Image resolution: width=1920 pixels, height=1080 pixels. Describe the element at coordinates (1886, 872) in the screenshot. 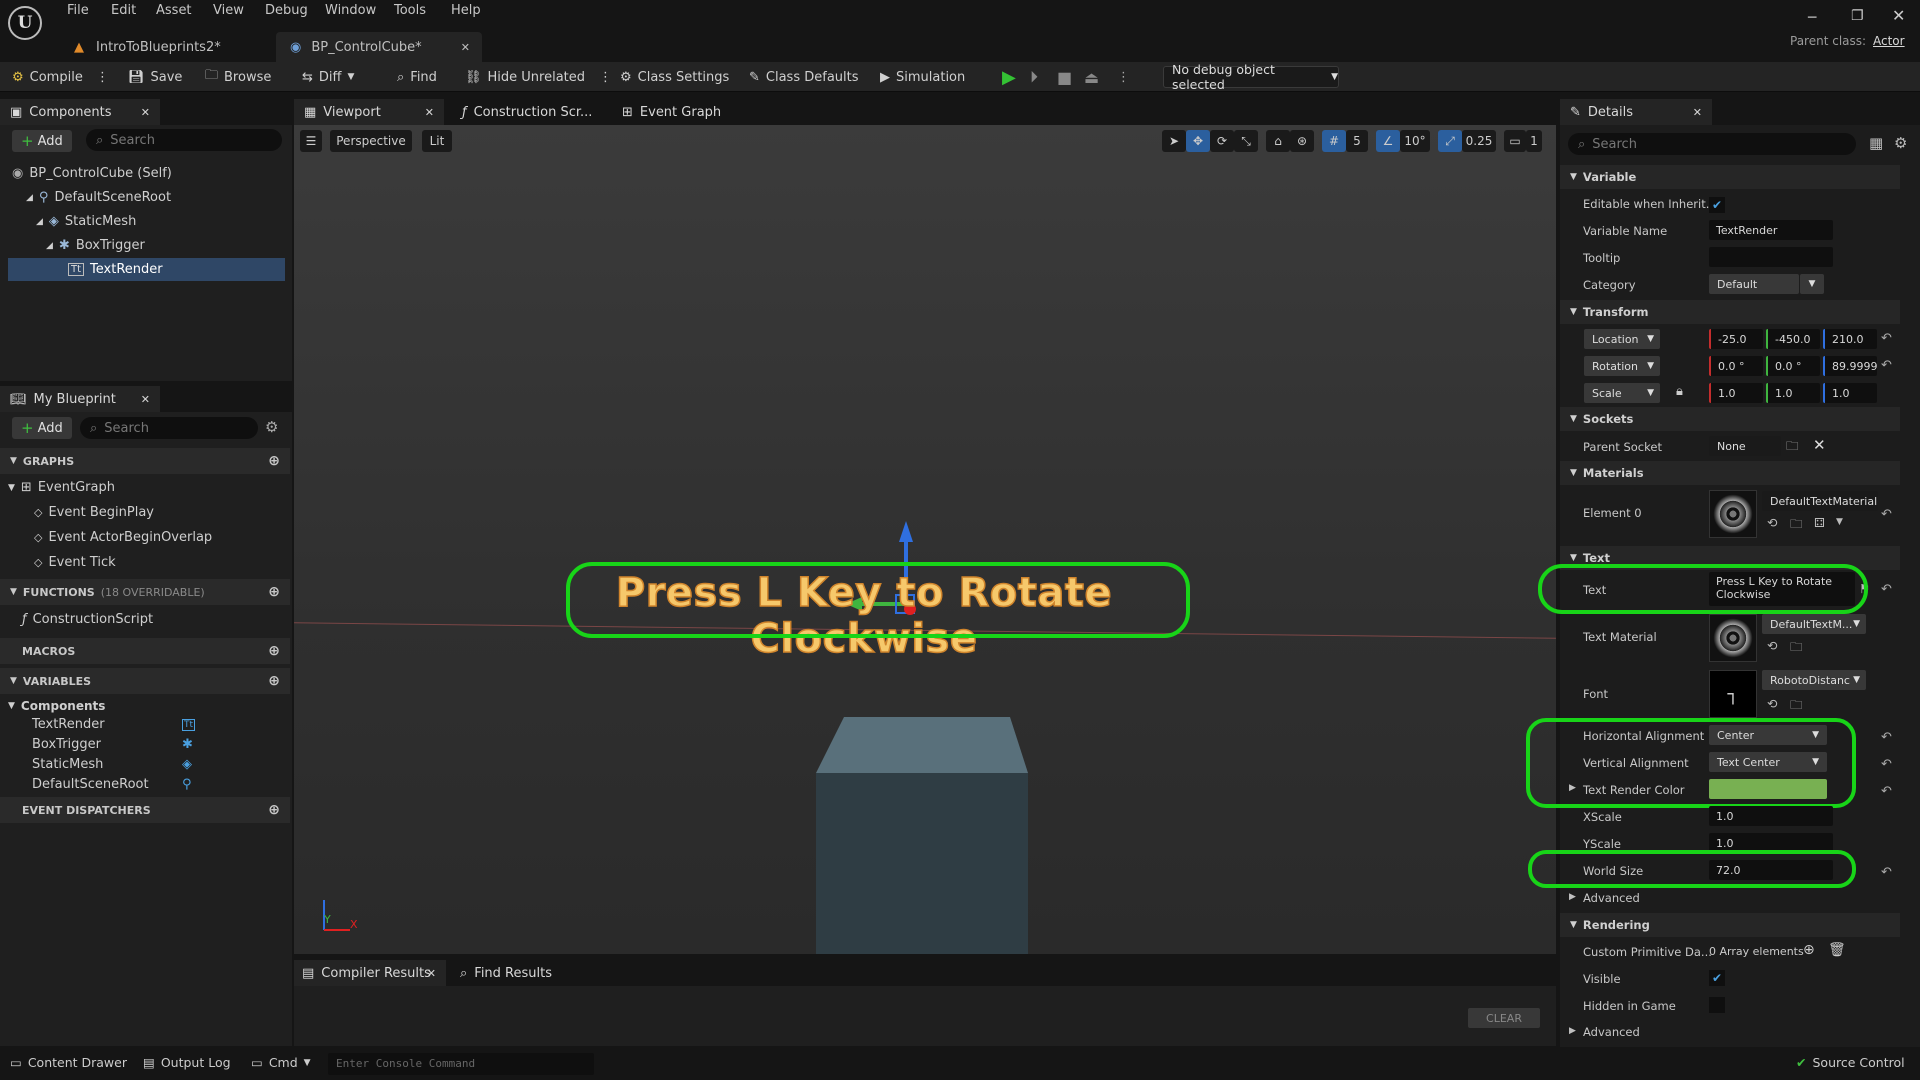

I see `reset-world-size-icon: ↶` at that location.